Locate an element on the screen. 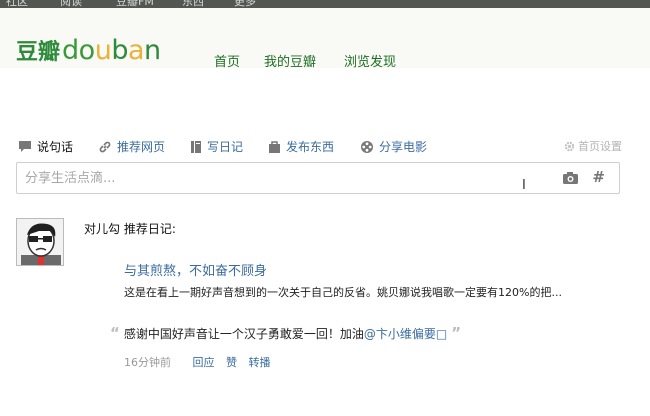  link-icon is located at coordinates (105, 146).